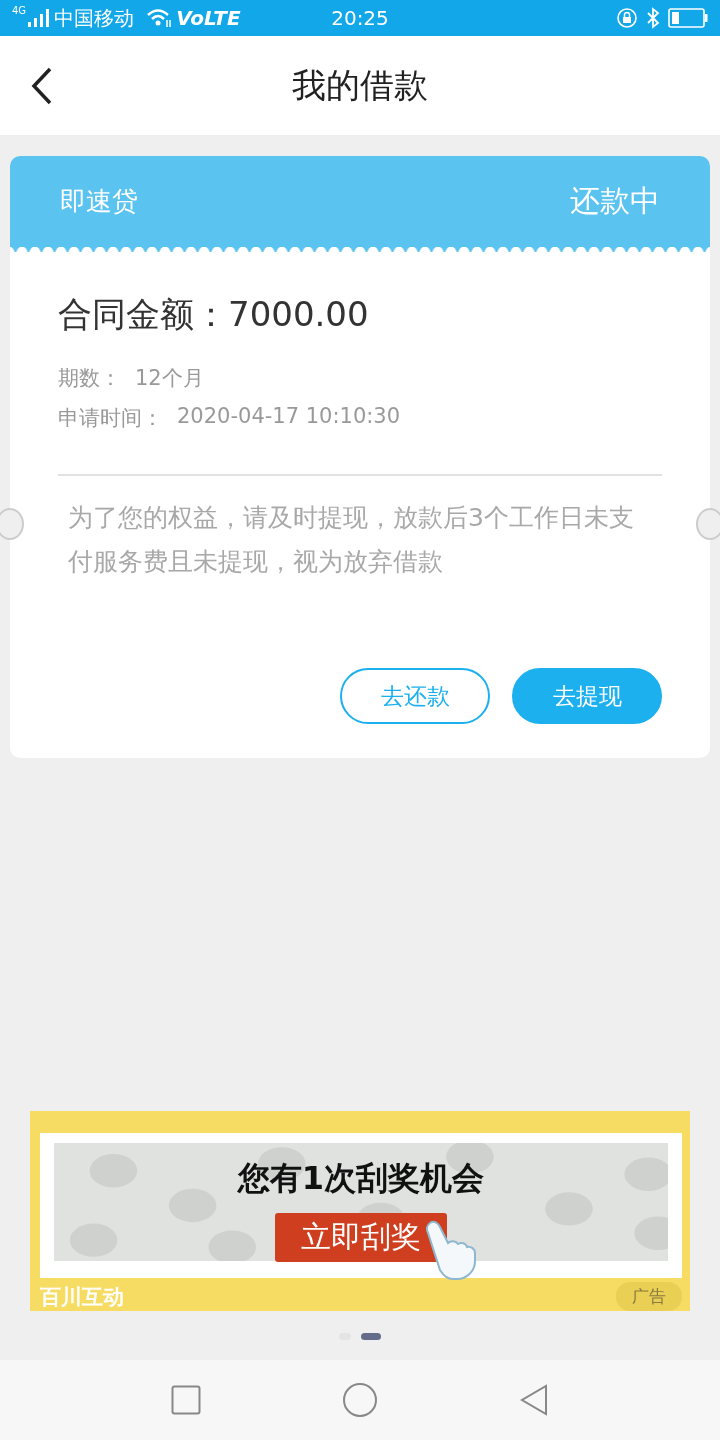 This screenshot has width=720, height=1440. Describe the element at coordinates (82, 1297) in the screenshot. I see `ad-brand: 百川互动` at that location.